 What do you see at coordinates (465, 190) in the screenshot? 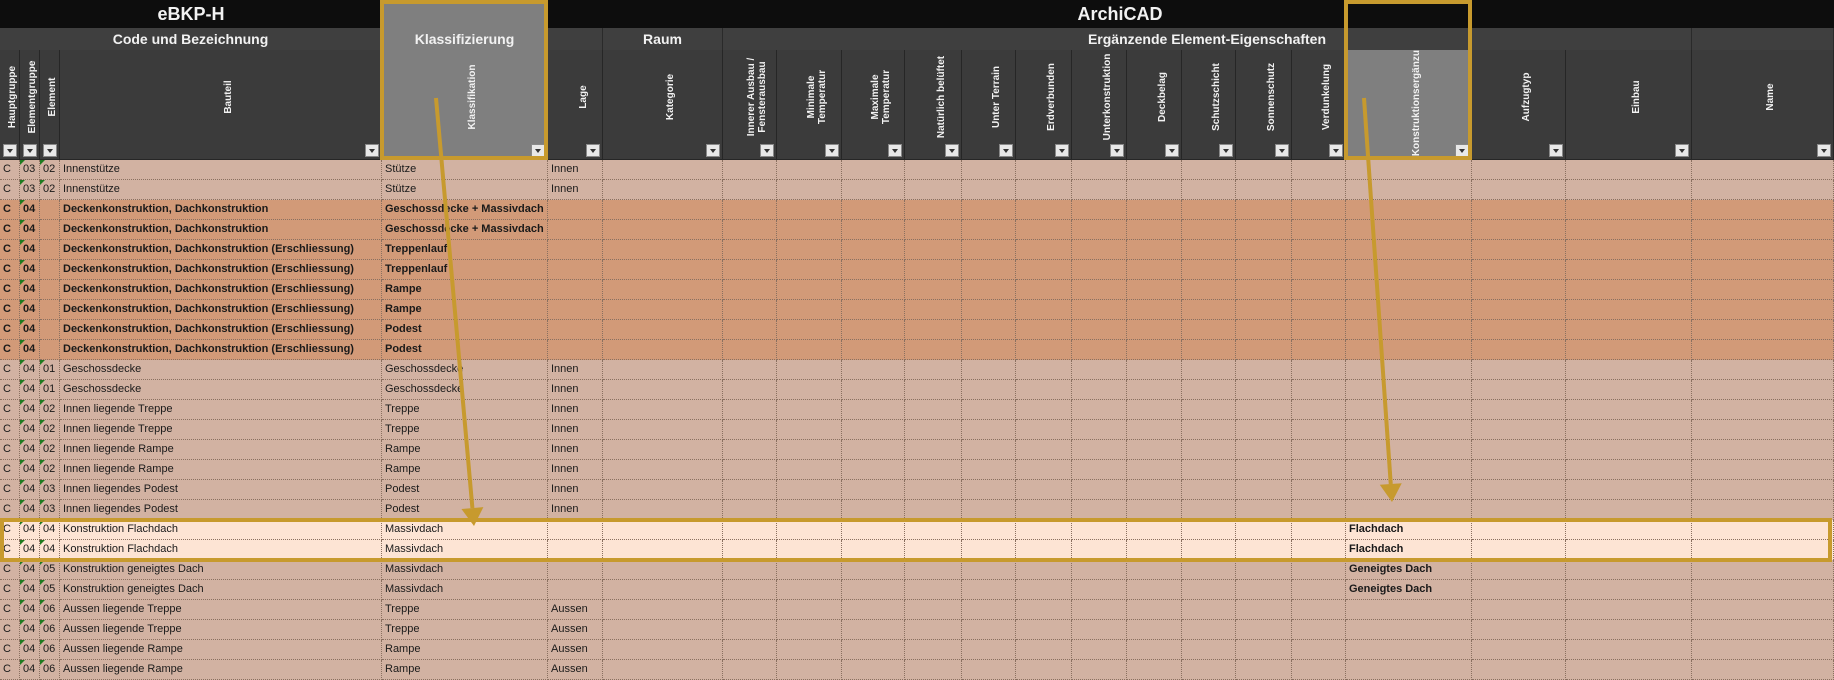
I see `table-cell: Stütze` at bounding box center [465, 190].